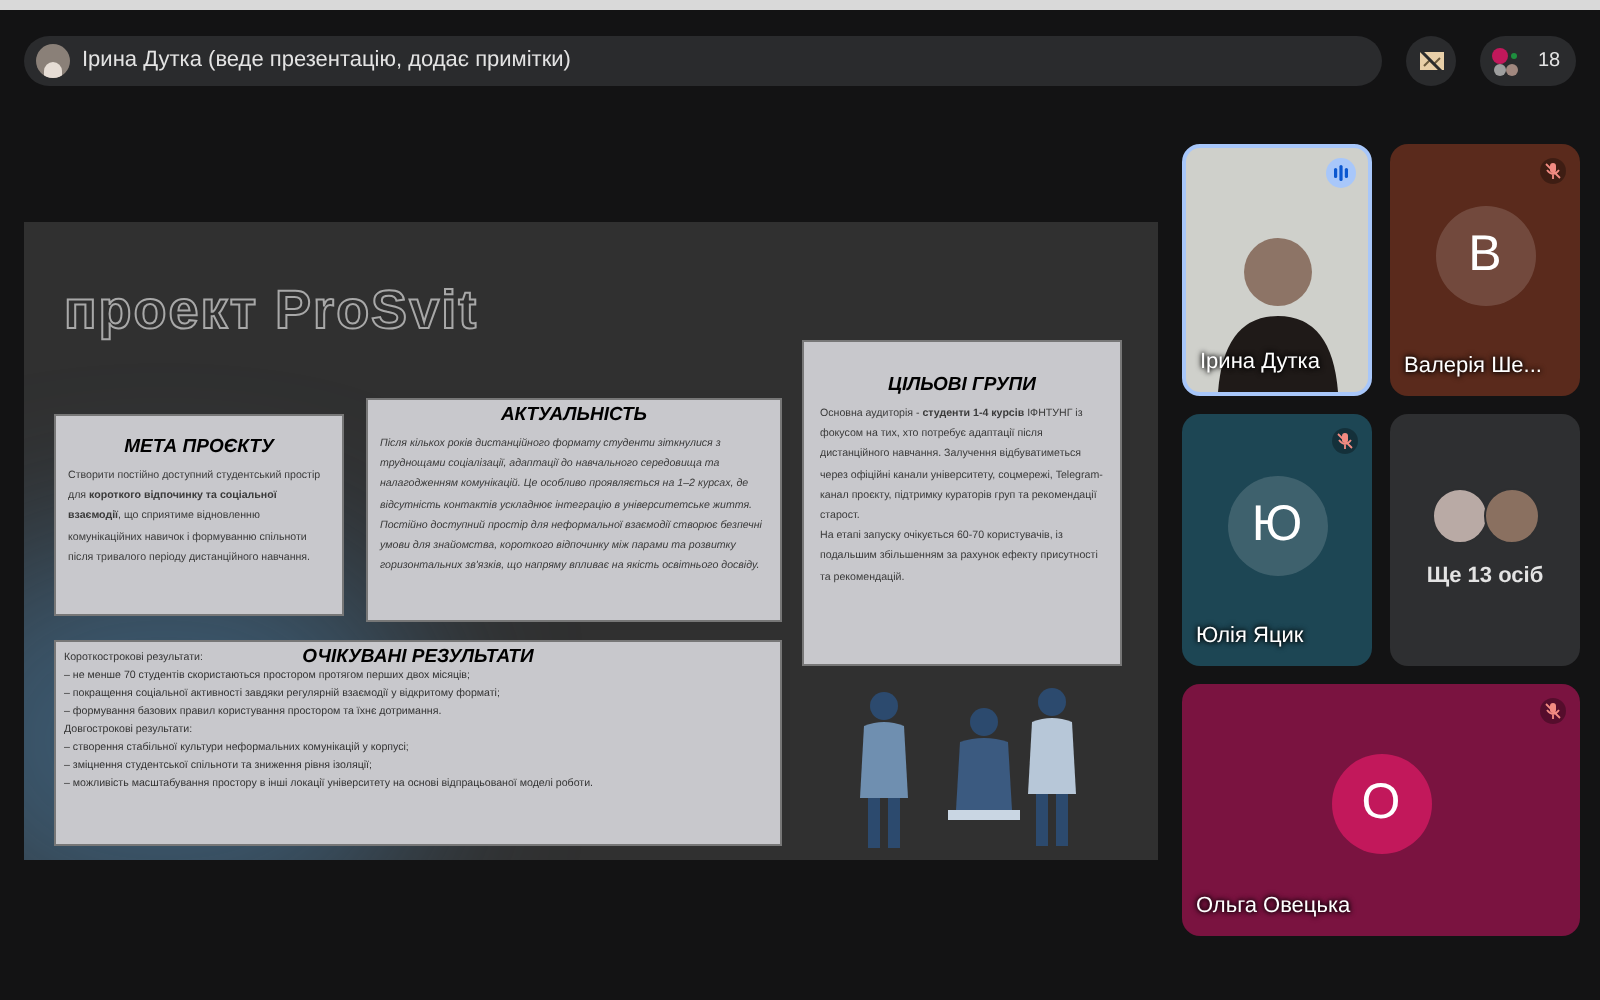 The width and height of the screenshot is (1600, 1000). I want to click on initial-avatar: В, so click(1485, 256).